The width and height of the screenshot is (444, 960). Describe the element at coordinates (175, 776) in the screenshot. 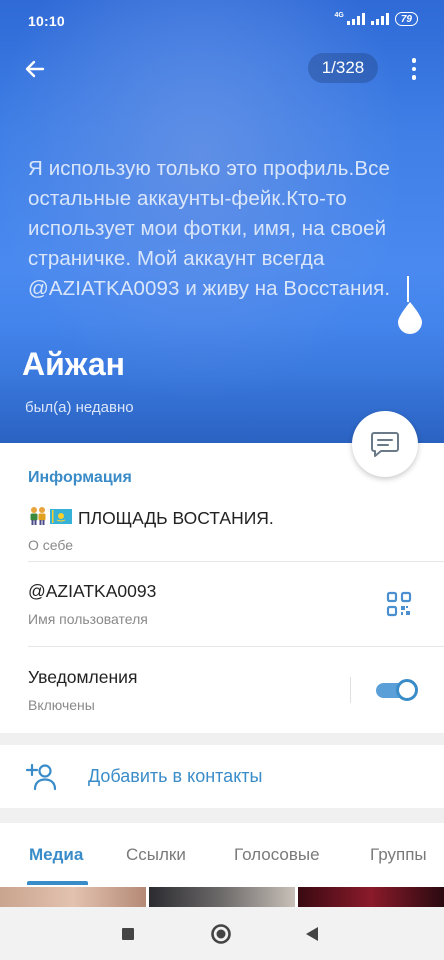

I see `add-contact-label: Добавить в контакты` at that location.